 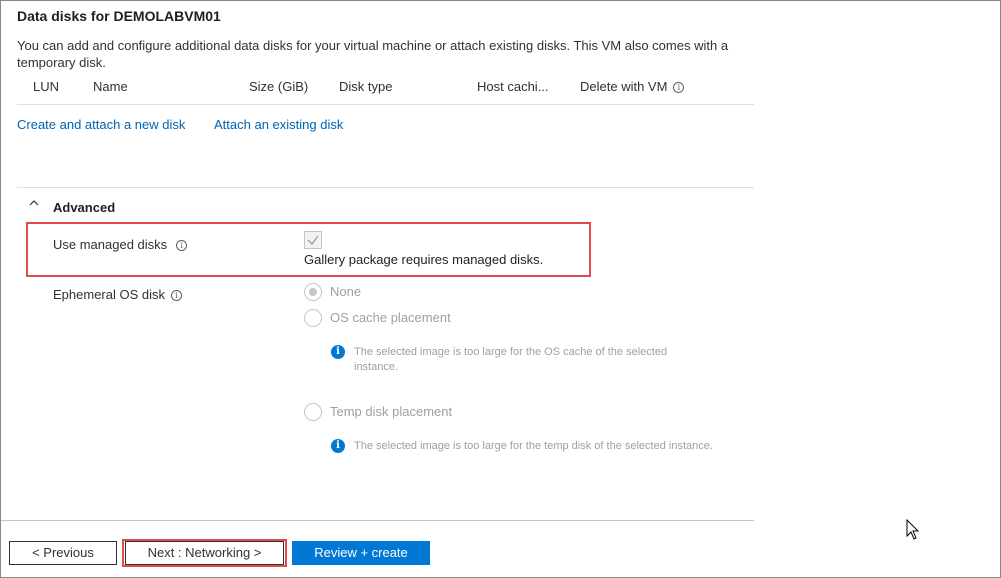 I want to click on column-header-lun: LUN, so click(x=46, y=86).